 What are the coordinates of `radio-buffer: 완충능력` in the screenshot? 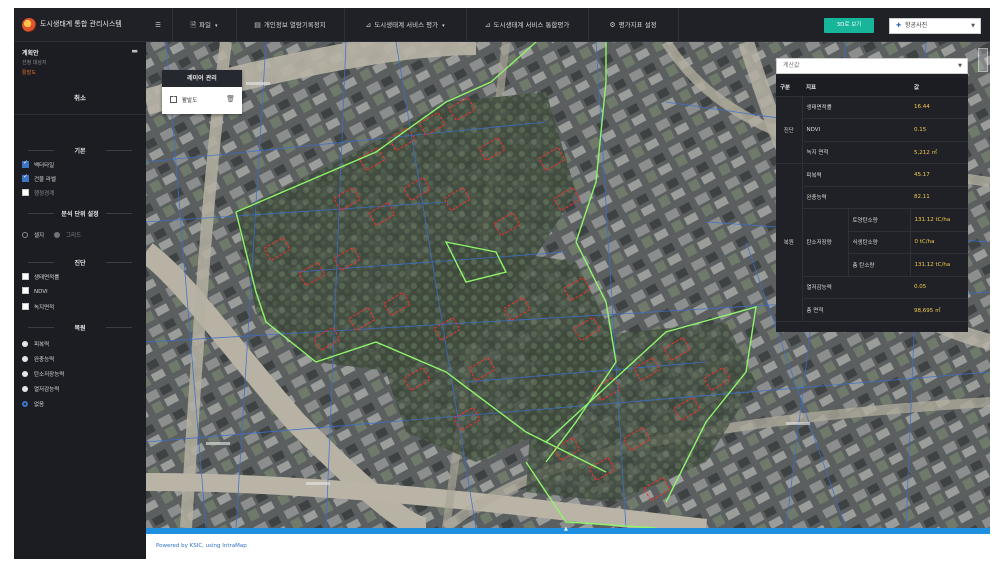 It's located at (38, 360).